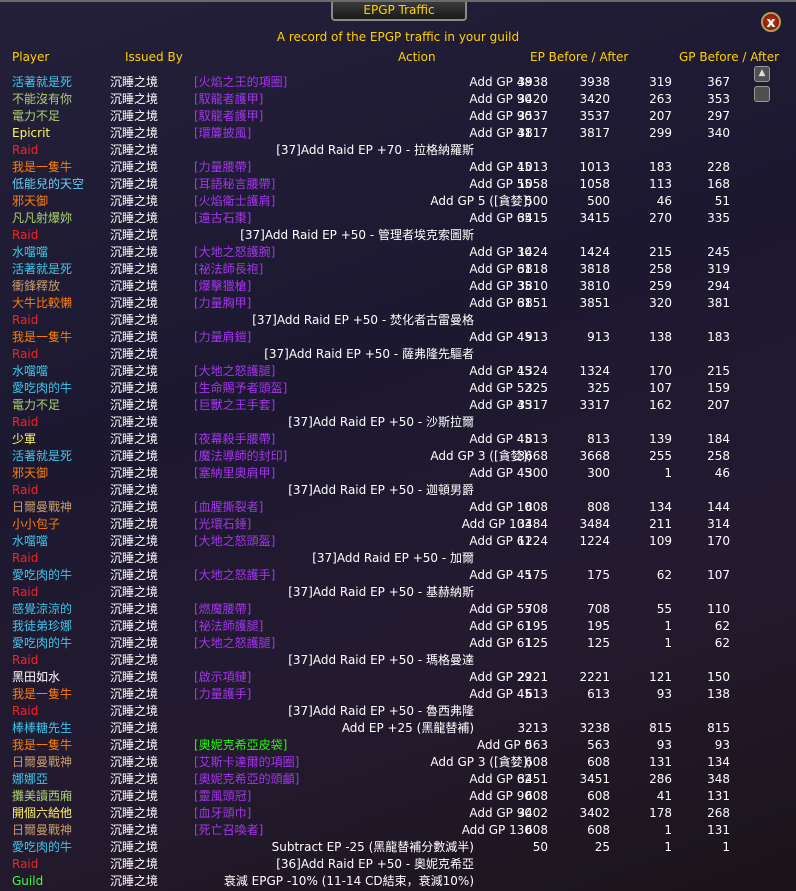 This screenshot has height=891, width=796. What do you see at coordinates (42, 99) in the screenshot?
I see `player-name: 不能沒有你` at bounding box center [42, 99].